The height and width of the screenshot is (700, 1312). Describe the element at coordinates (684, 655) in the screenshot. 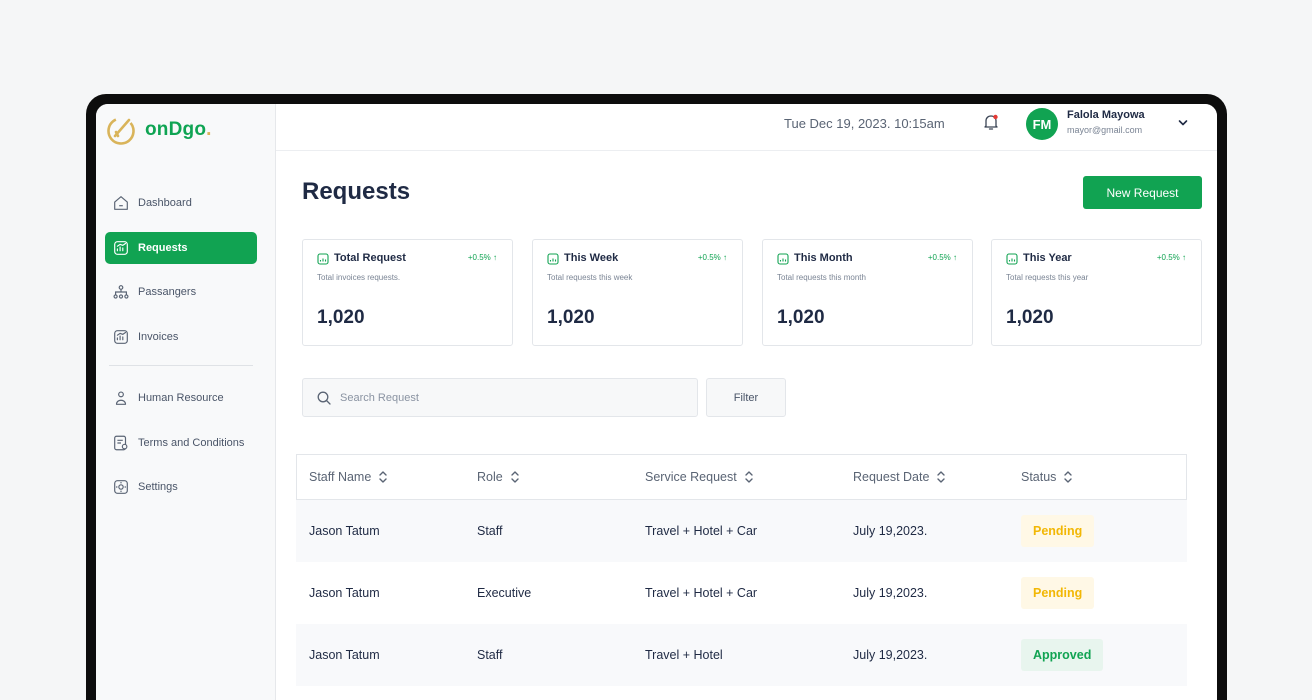

I see `cell-service: Travel + Hotel` at that location.